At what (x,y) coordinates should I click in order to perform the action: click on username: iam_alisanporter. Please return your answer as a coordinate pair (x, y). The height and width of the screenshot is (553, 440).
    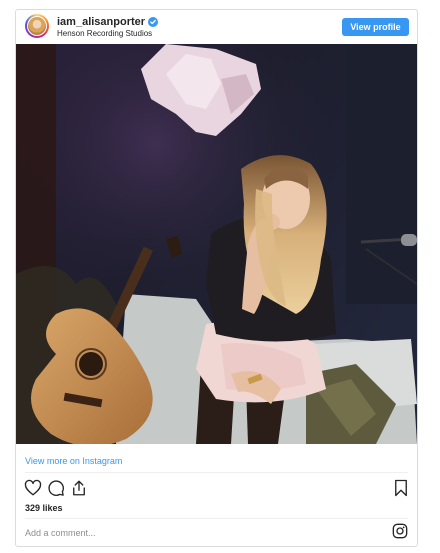
    Looking at the image, I should click on (101, 22).